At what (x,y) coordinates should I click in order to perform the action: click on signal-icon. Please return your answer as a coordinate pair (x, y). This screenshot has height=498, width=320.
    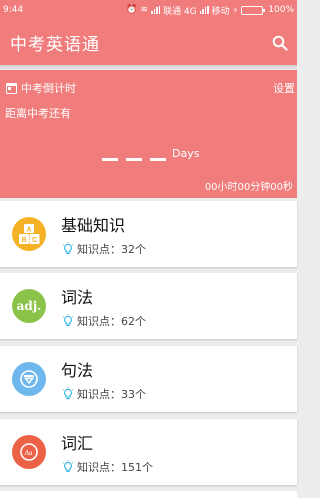
    Looking at the image, I should click on (156, 10).